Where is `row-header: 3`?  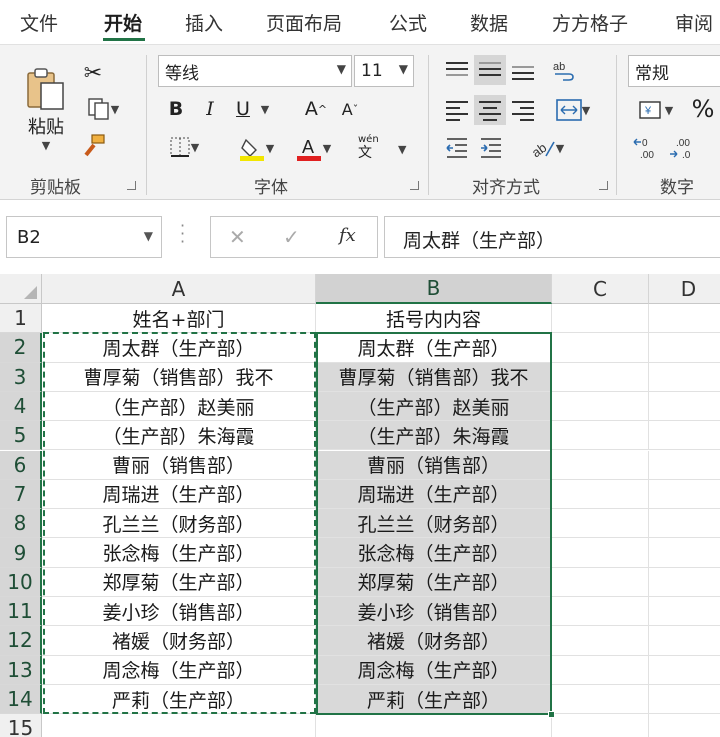
row-header: 3 is located at coordinates (21, 377).